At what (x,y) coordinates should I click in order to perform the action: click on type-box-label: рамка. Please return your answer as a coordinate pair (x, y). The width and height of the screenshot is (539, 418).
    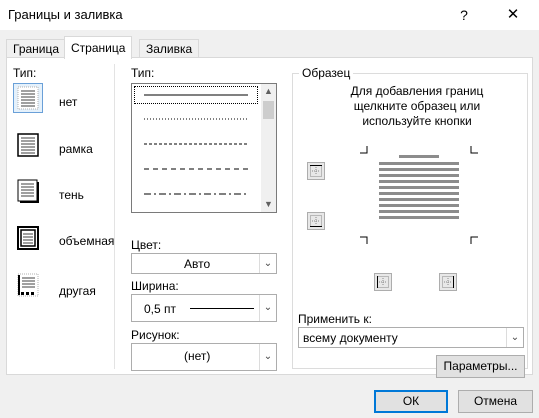
    Looking at the image, I should click on (76, 149).